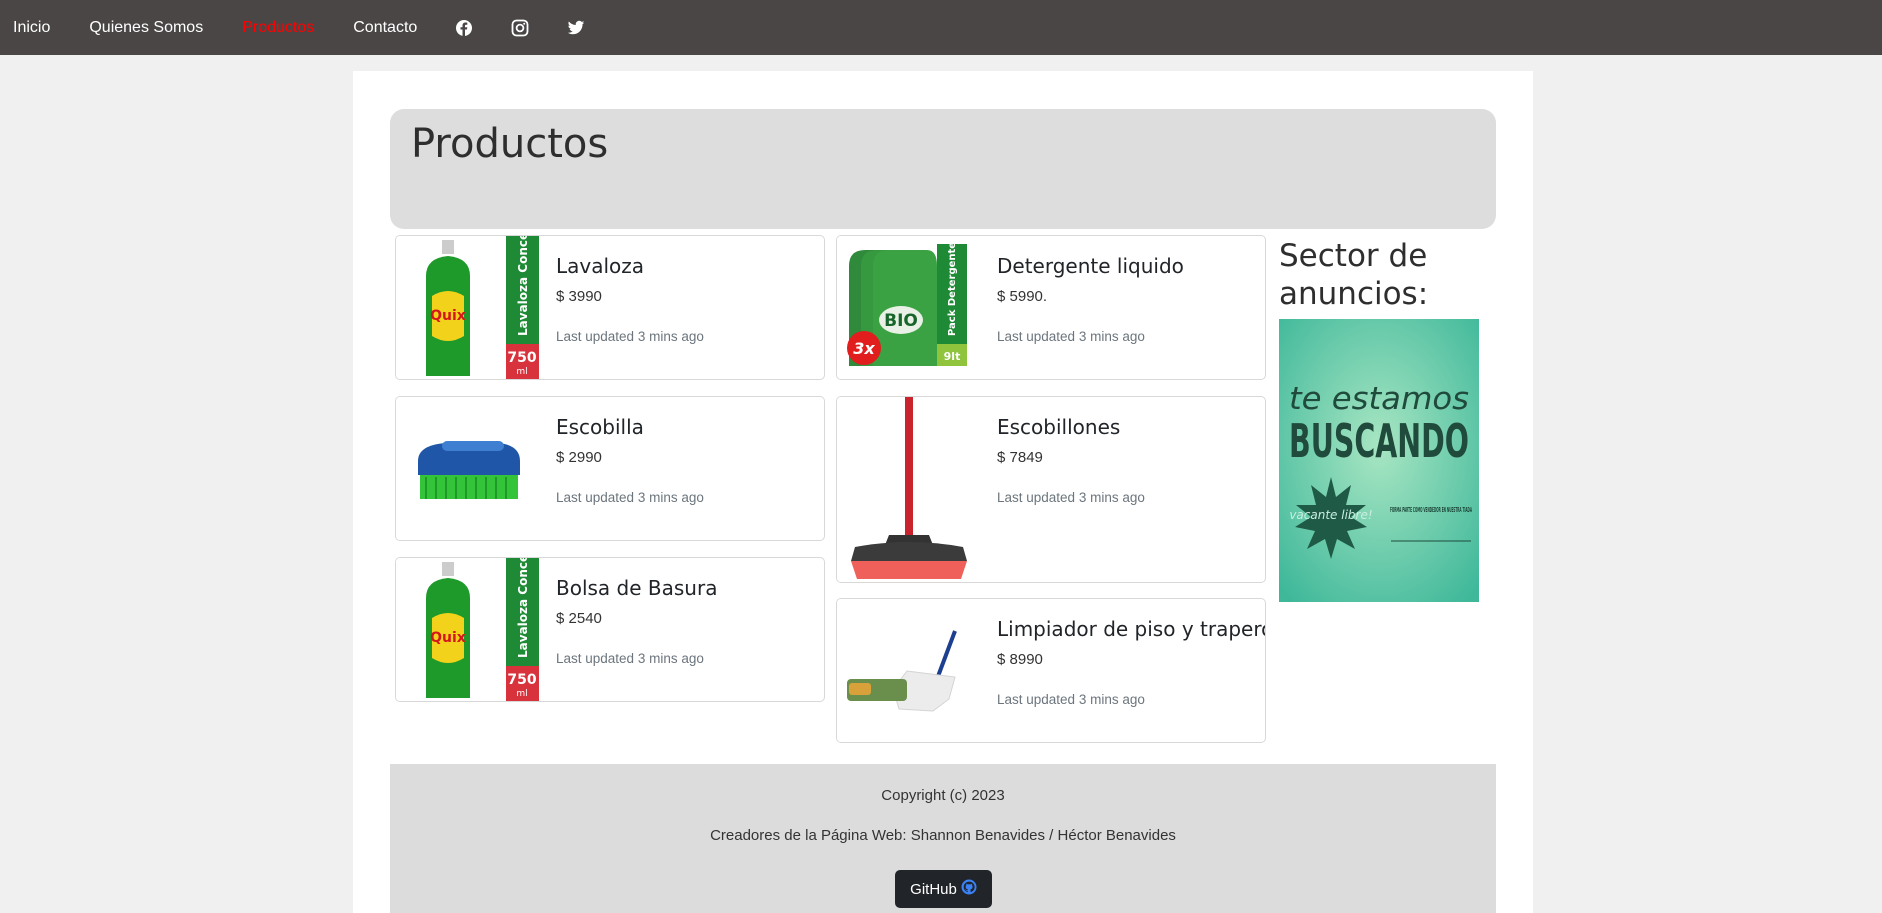 Image resolution: width=1882 pixels, height=913 pixels. What do you see at coordinates (1020, 659) in the screenshot?
I see `product-price: $ 8990` at bounding box center [1020, 659].